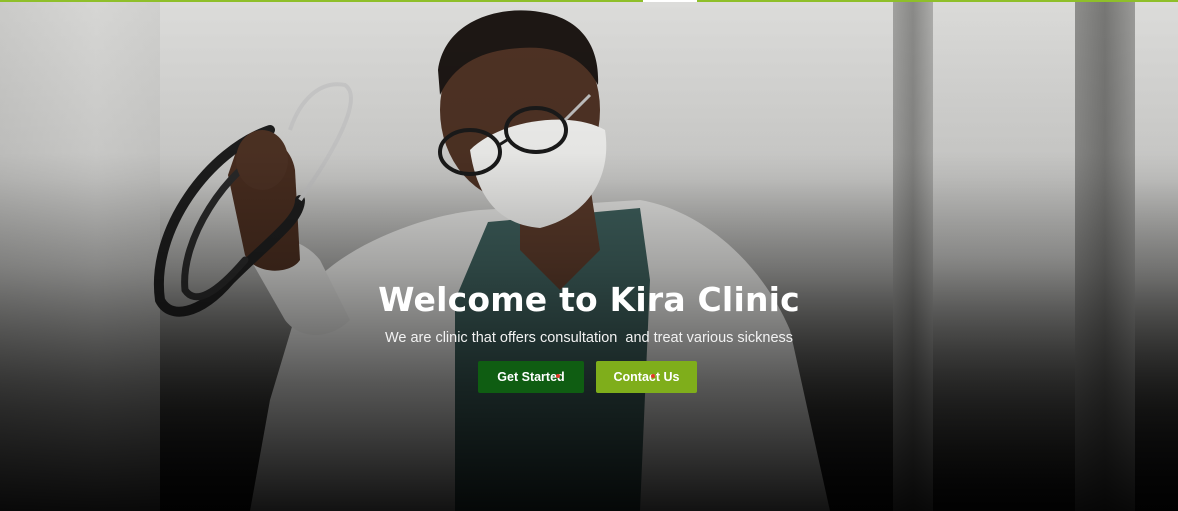  I want to click on get-started-button: Get Started, so click(531, 377).